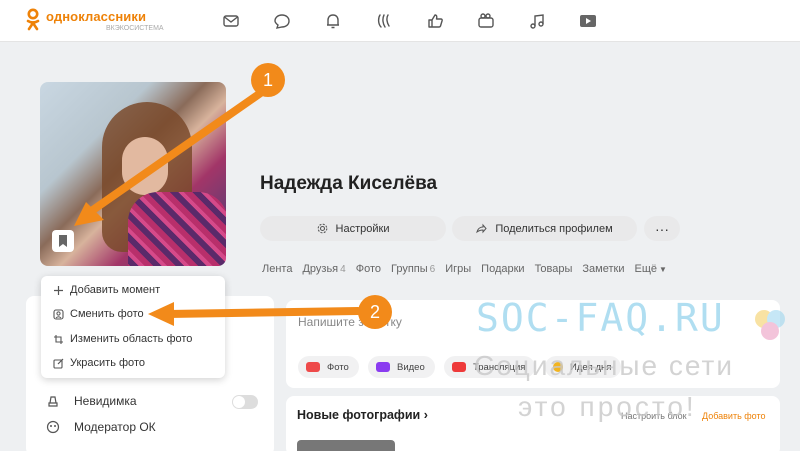 The width and height of the screenshot is (800, 451). Describe the element at coordinates (107, 363) in the screenshot. I see `menu-decorate-photo-label: Украсить фото` at that location.